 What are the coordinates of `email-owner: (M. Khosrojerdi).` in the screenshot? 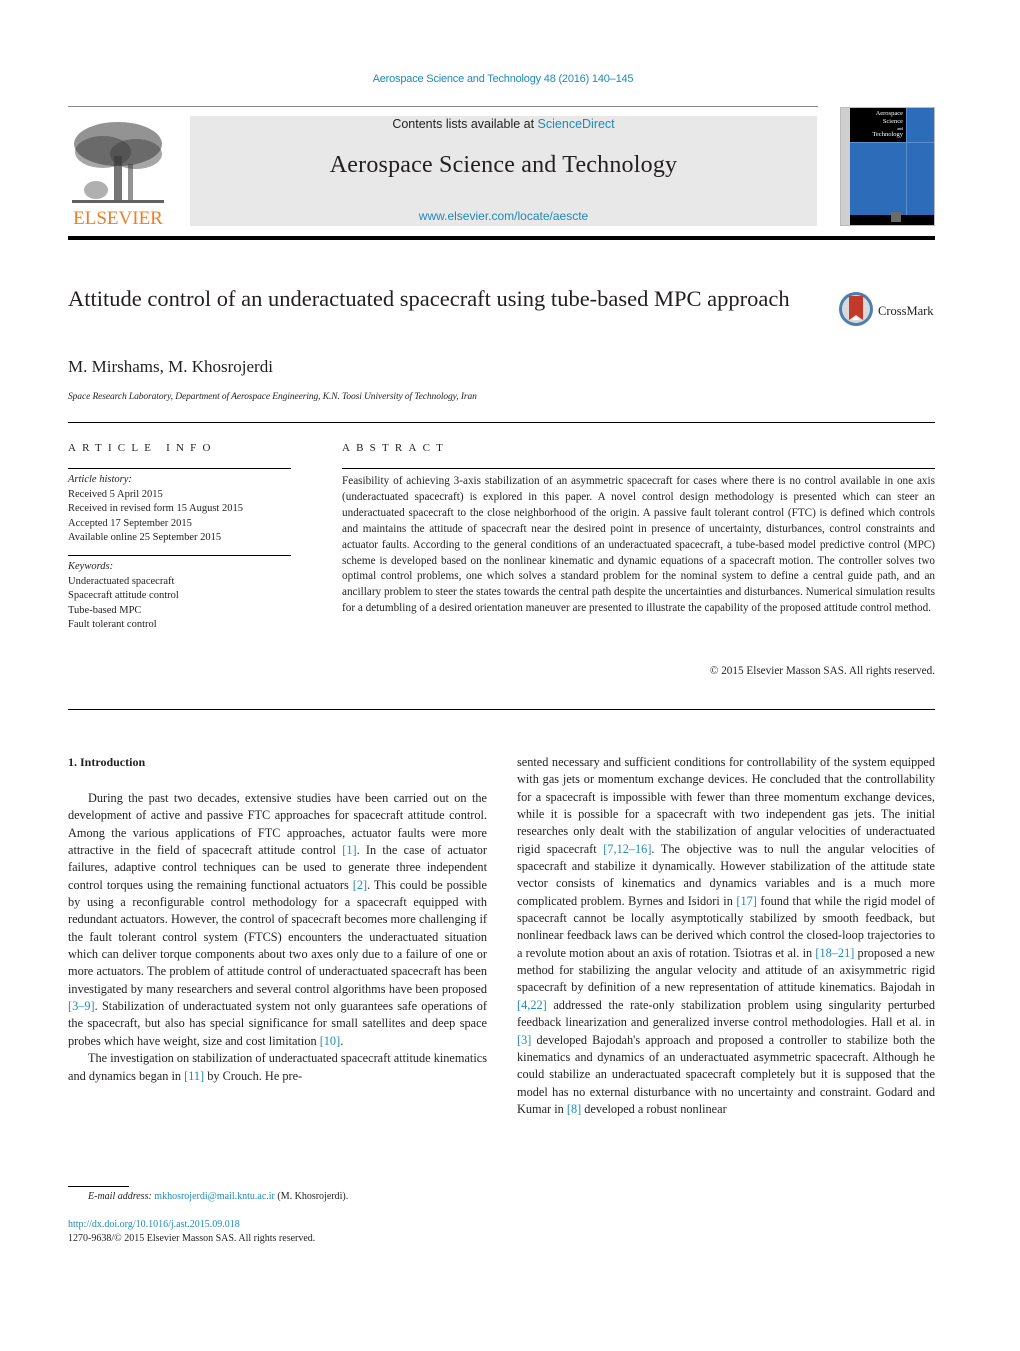 It's located at (311, 1196).